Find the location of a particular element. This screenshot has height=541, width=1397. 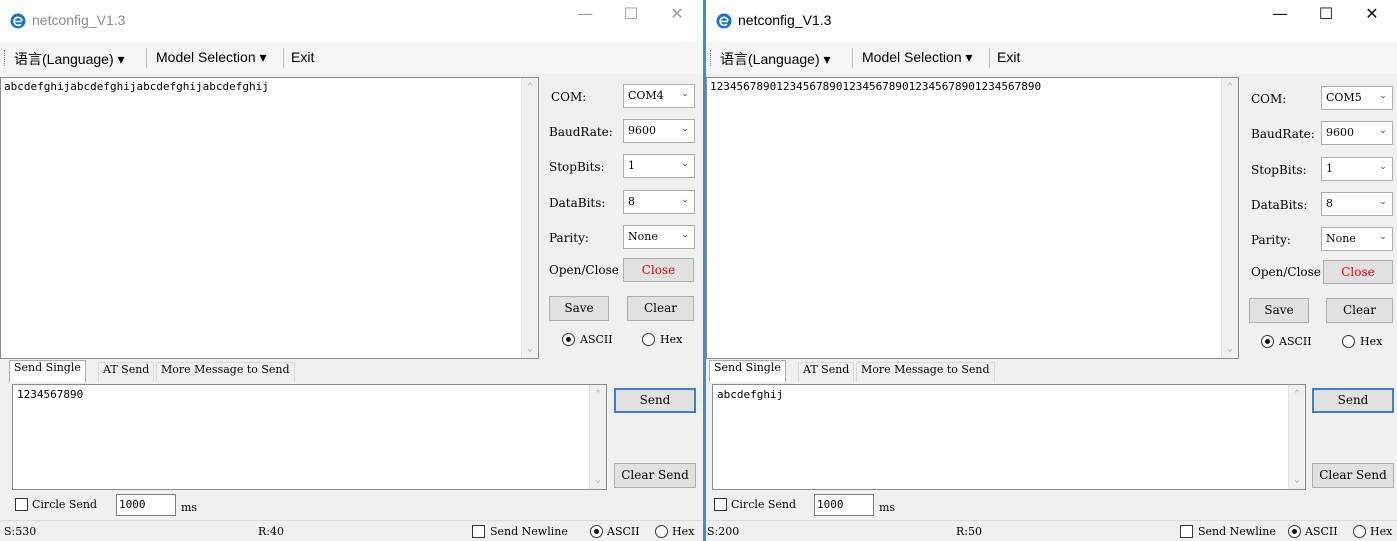

stopbits-label: StopBits: is located at coordinates (1279, 170).